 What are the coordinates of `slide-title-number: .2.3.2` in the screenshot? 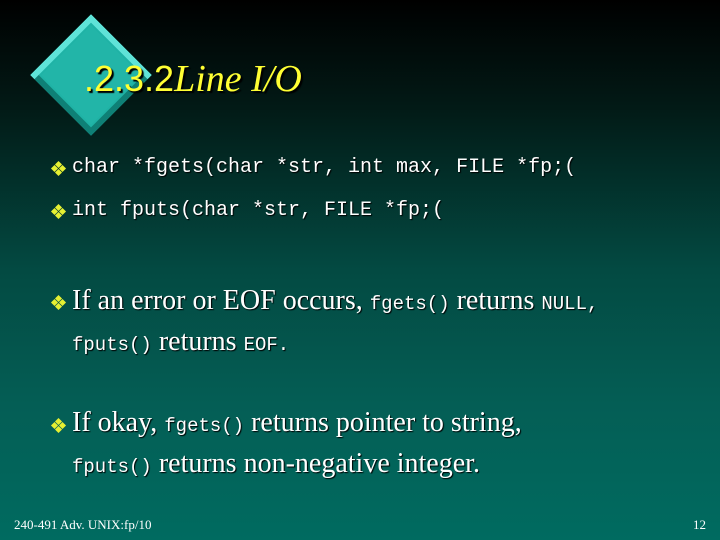 It's located at (129, 78).